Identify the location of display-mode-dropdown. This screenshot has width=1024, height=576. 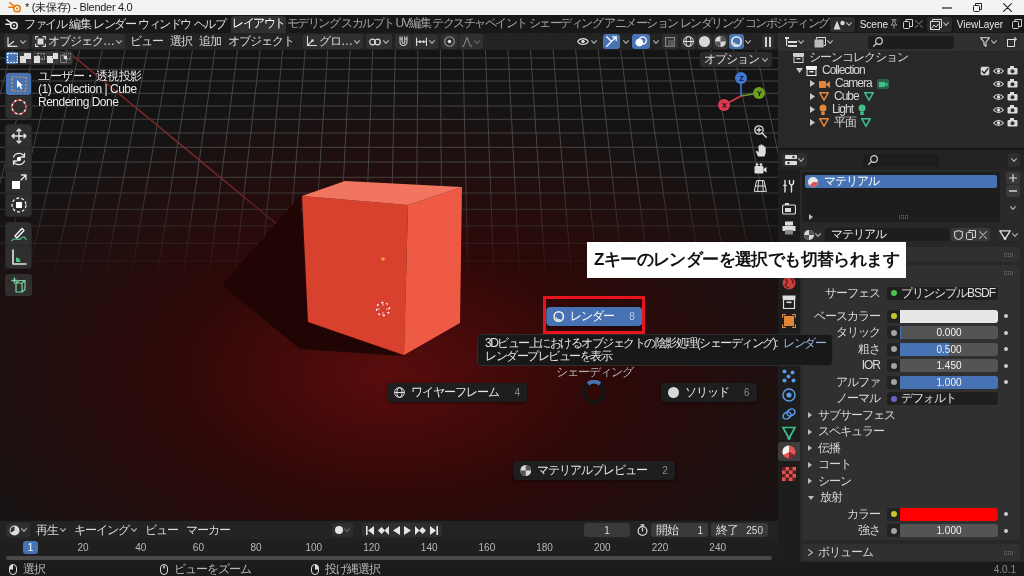
(823, 42).